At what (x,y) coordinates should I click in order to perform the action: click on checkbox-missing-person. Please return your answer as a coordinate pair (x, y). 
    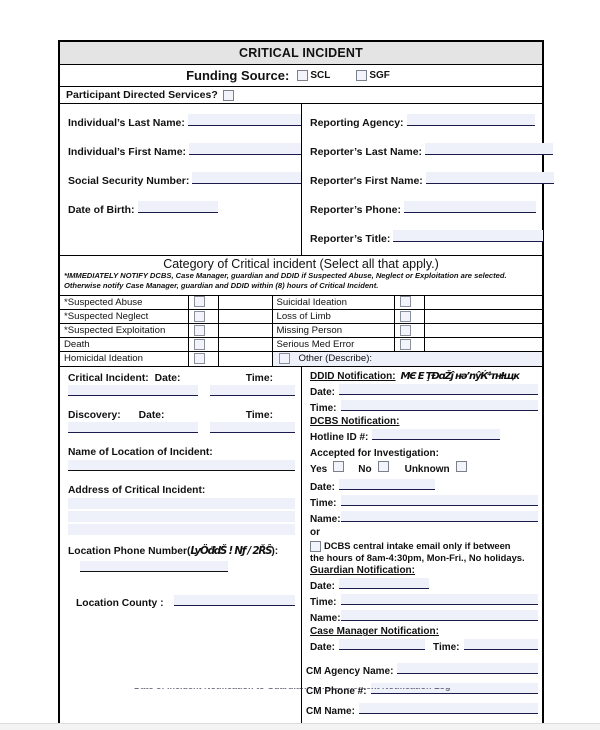
    Looking at the image, I should click on (405, 330).